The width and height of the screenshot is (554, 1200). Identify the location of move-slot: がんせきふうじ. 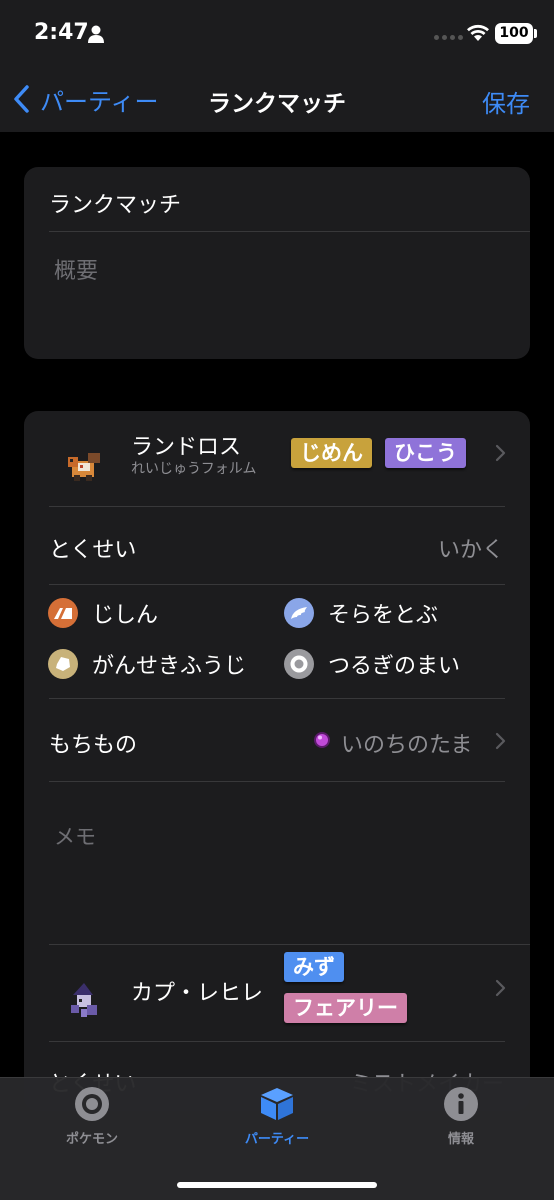
(147, 664).